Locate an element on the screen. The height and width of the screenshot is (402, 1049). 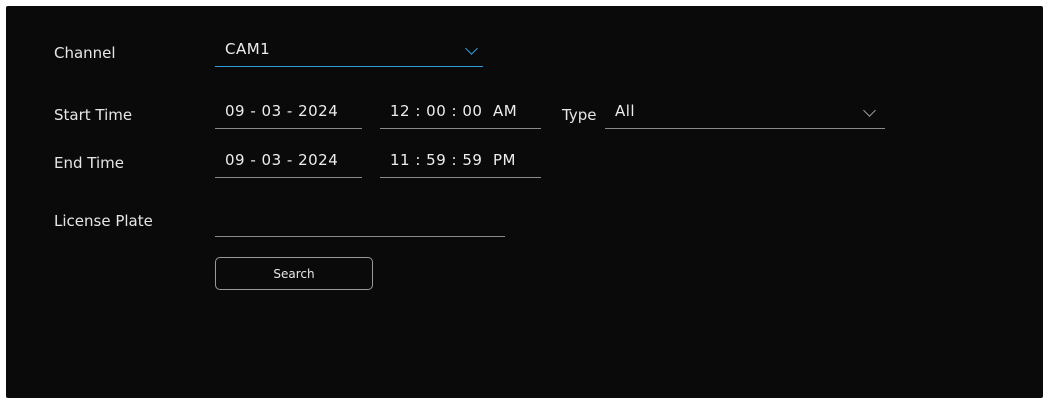
license-plate-input is located at coordinates (360, 219).